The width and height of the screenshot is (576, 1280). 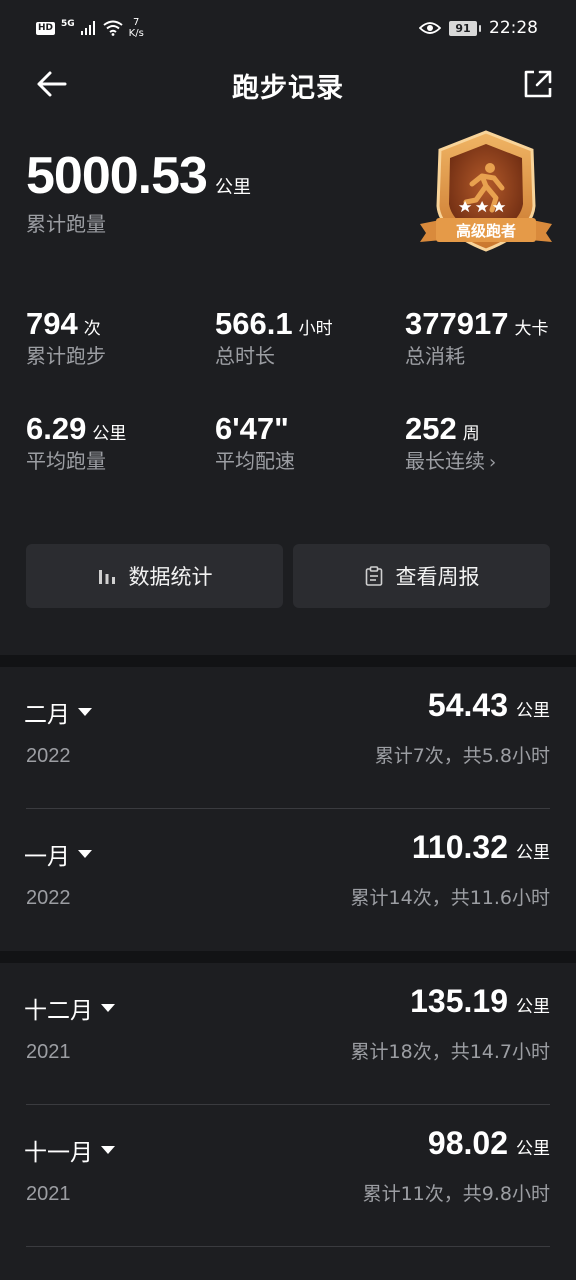 I want to click on medal-icon: 高级跑者, so click(x=486, y=191).